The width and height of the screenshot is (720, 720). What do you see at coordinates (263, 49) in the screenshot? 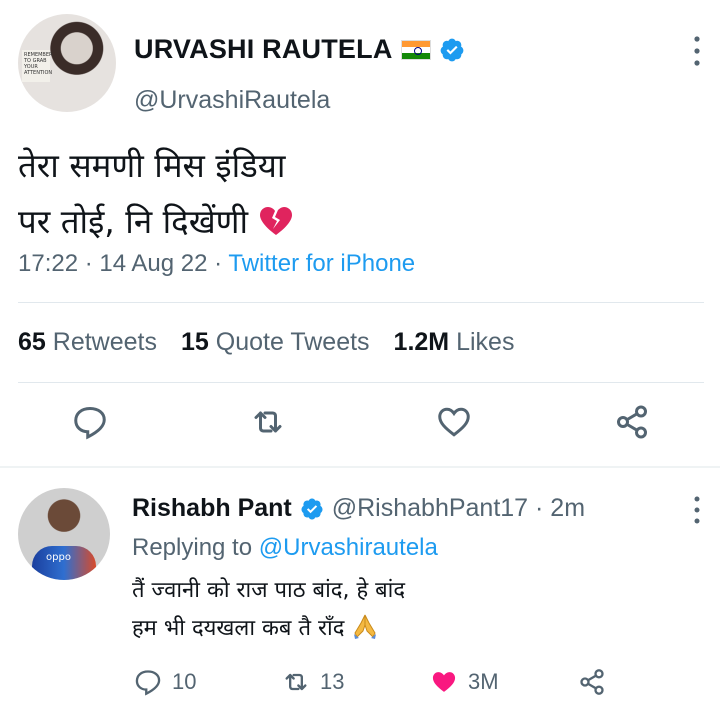
I see `author-name: URVASHI RAUTELA` at bounding box center [263, 49].